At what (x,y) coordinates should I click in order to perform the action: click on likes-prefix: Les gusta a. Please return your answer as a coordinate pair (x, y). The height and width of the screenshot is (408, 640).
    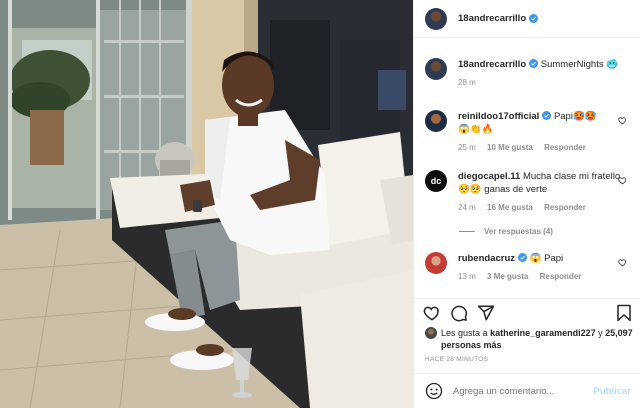
    Looking at the image, I should click on (464, 333).